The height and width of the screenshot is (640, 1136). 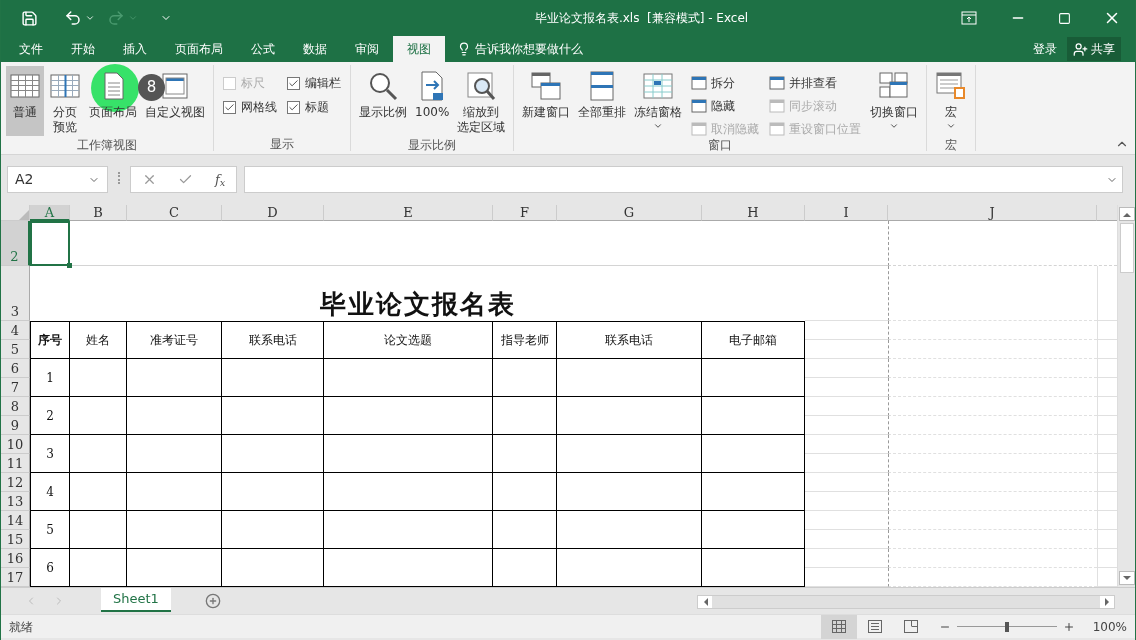 I want to click on row-header: 2, so click(x=15, y=243).